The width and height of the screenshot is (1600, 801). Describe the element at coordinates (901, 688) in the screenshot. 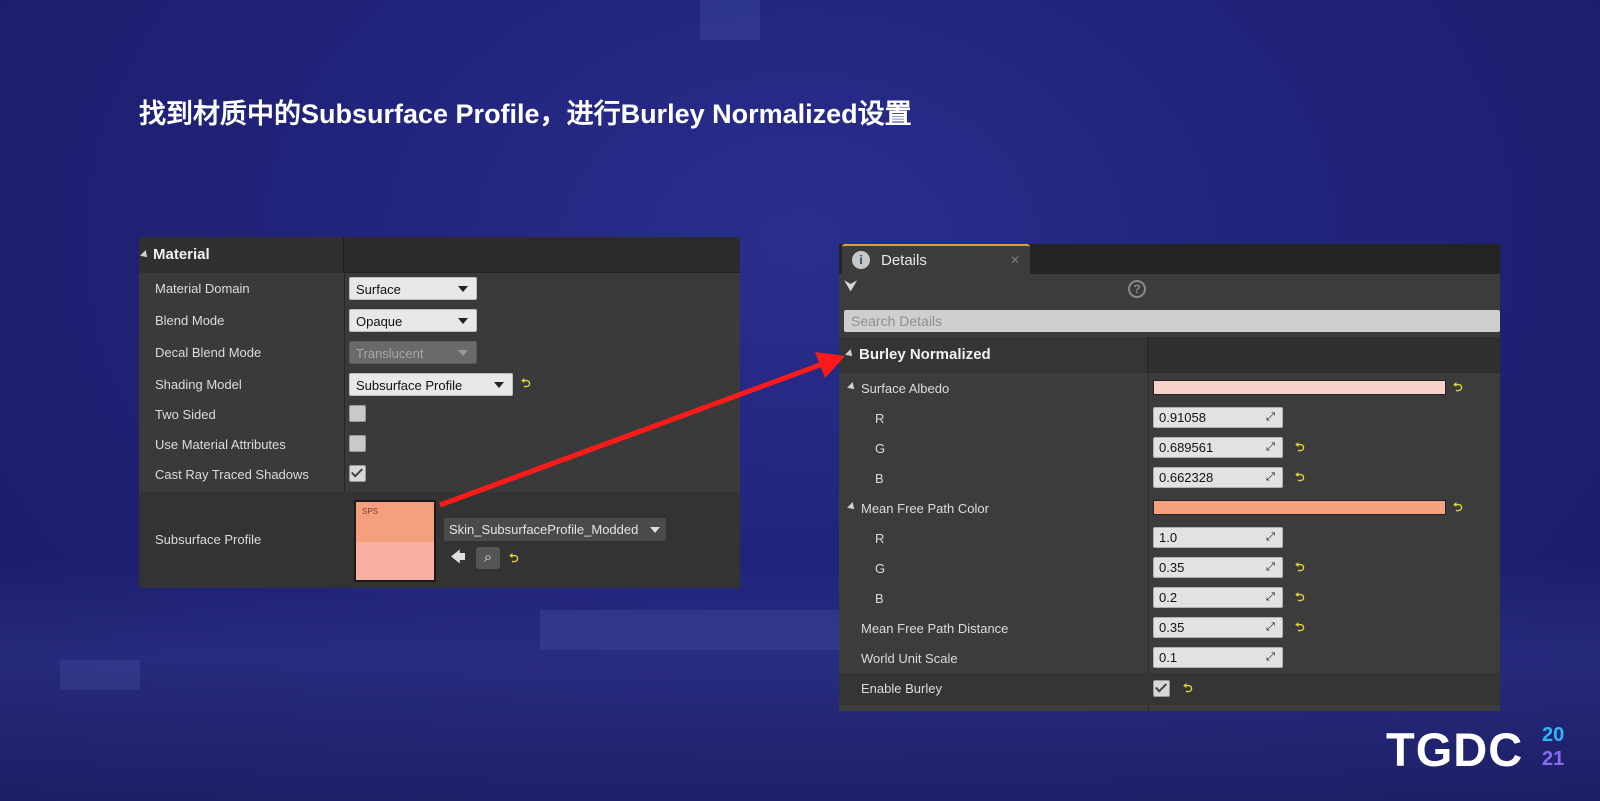

I see `enable-burley-label: Enable Burley` at that location.